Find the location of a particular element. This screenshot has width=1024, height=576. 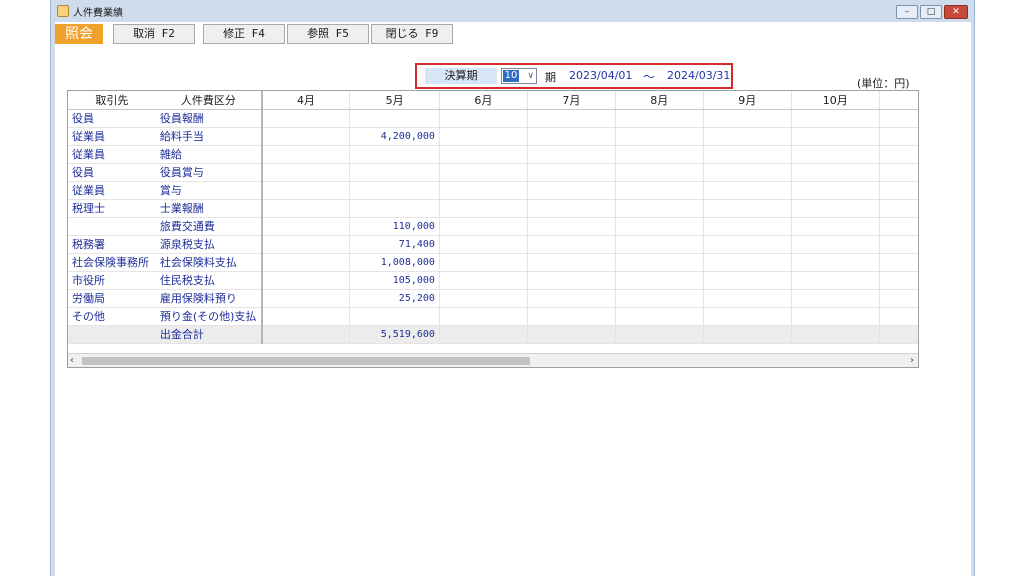

cell-party: 労働局 is located at coordinates (112, 298).